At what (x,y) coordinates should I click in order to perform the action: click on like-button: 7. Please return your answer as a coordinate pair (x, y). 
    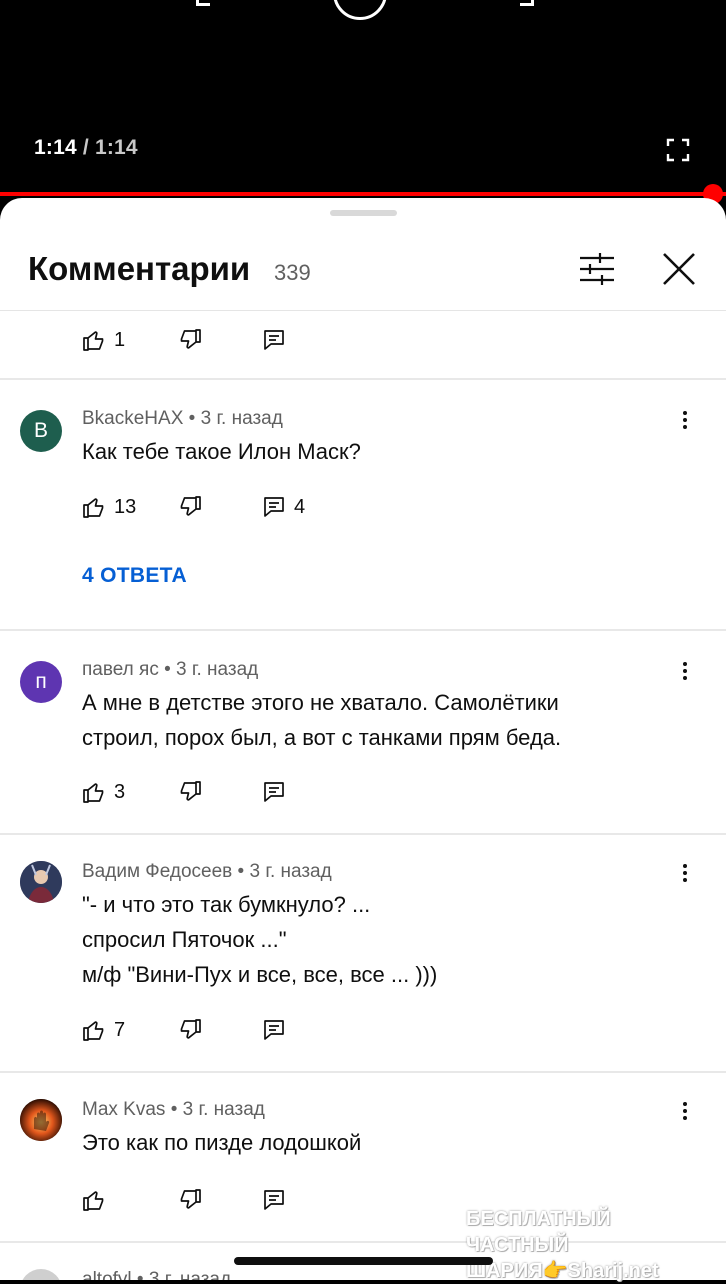
    Looking at the image, I should click on (103, 1030).